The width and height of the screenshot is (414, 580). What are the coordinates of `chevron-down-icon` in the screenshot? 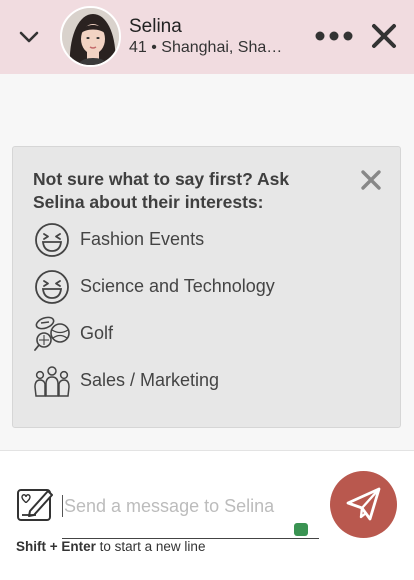 It's located at (29, 37).